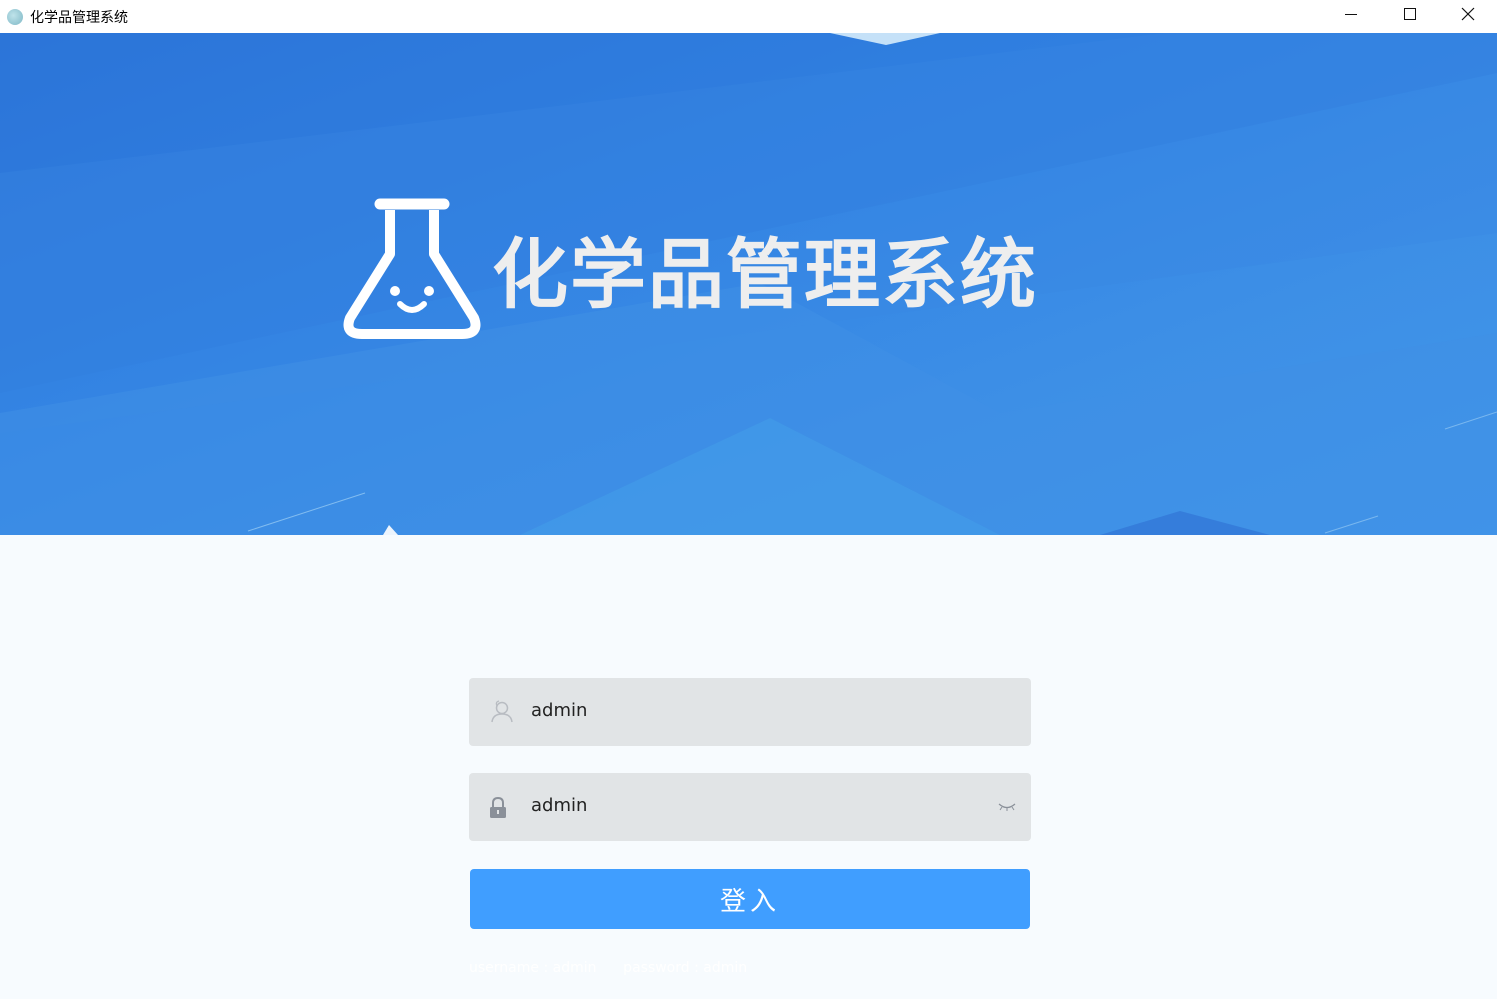 This screenshot has height=999, width=1497. I want to click on maximize-button, so click(1410, 14).